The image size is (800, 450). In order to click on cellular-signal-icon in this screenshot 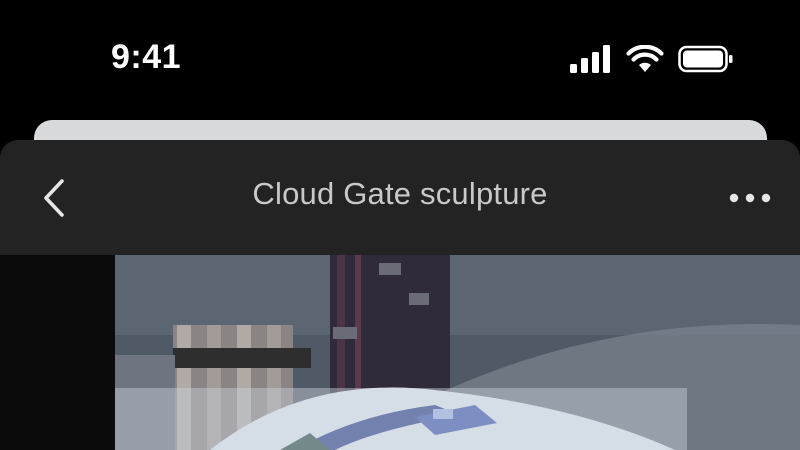, I will do `click(591, 59)`.